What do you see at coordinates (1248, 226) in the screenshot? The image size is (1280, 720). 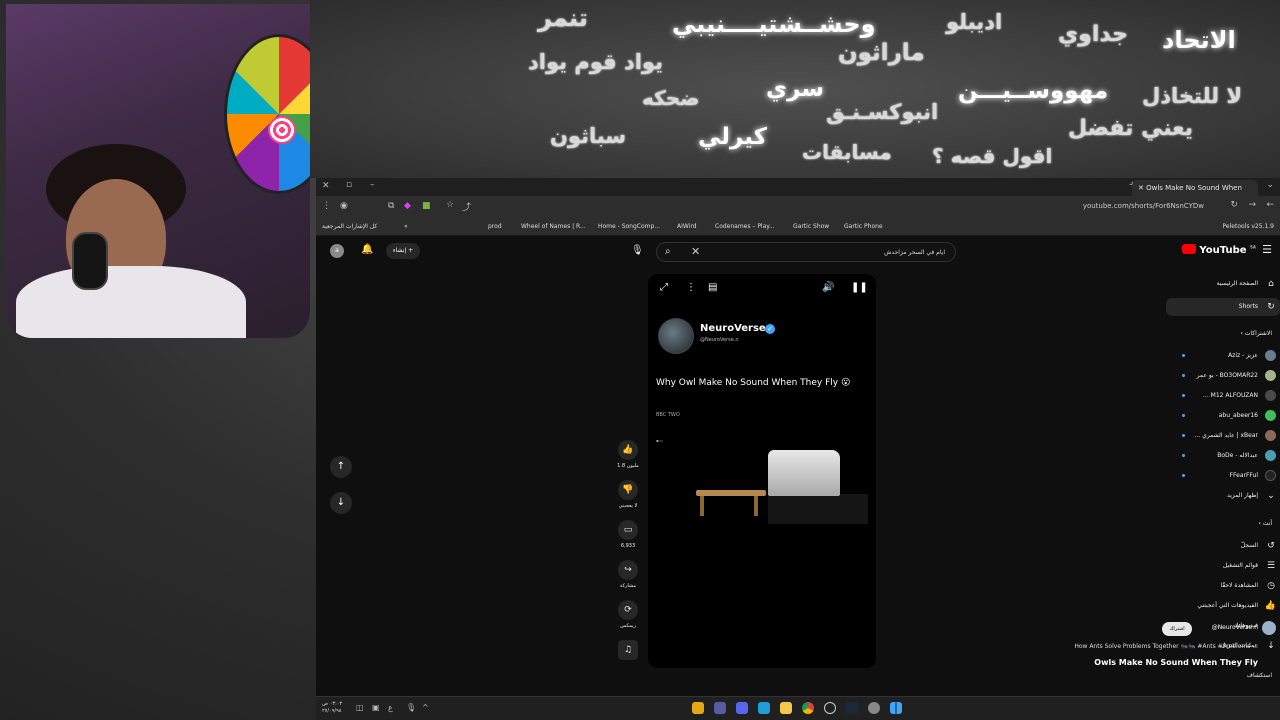 I see `extension-label: Peletools v25.1.9` at bounding box center [1248, 226].